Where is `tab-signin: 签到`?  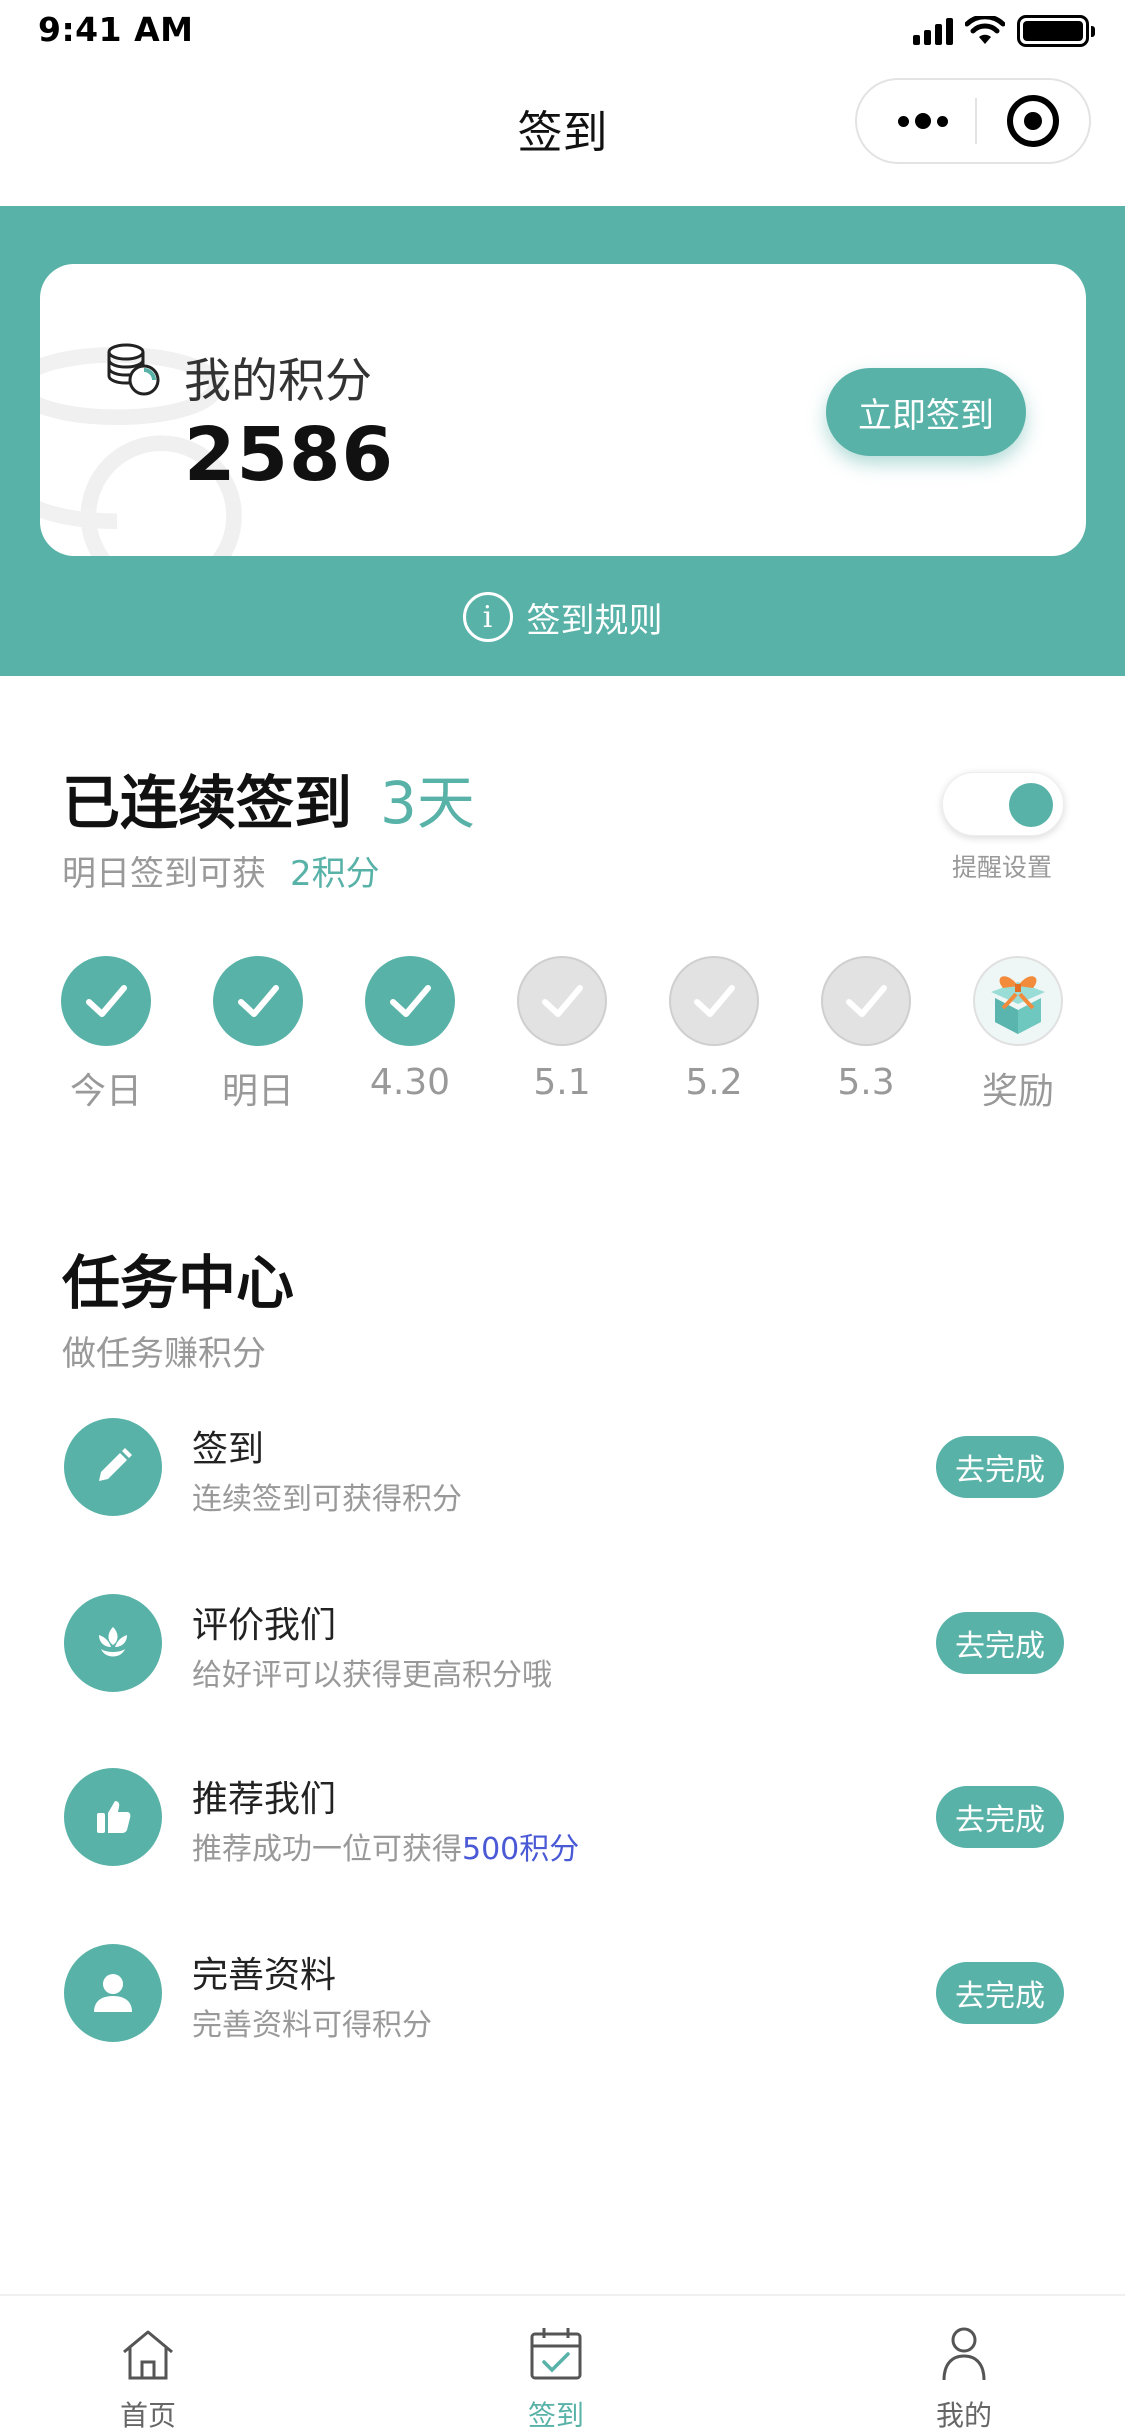
tab-signin: 签到 is located at coordinates (556, 2378).